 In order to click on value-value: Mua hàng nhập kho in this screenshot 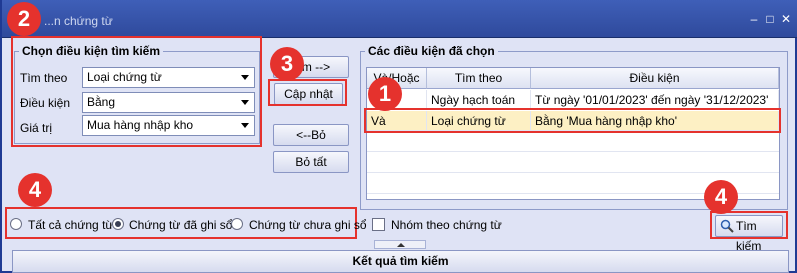, I will do `click(140, 125)`.